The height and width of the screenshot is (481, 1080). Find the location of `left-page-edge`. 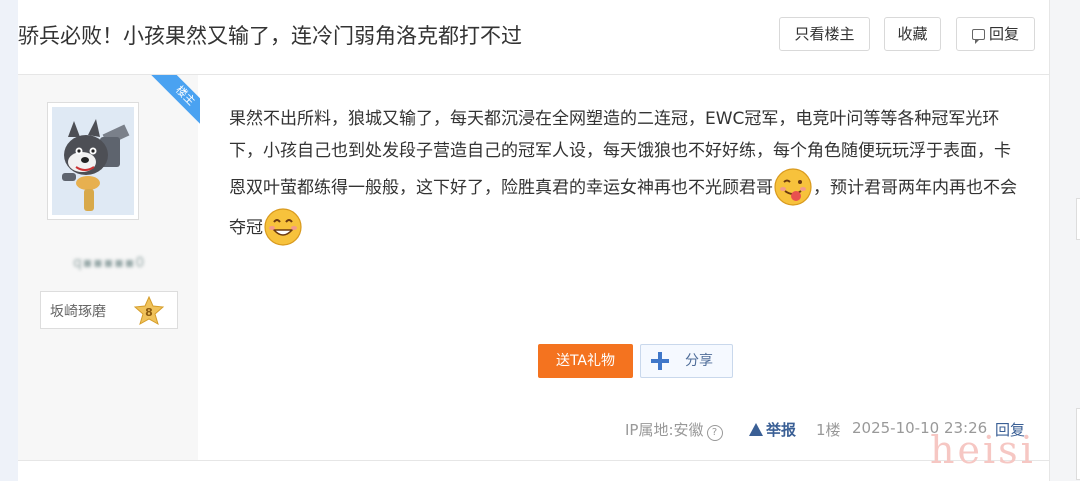

left-page-edge is located at coordinates (9, 240).